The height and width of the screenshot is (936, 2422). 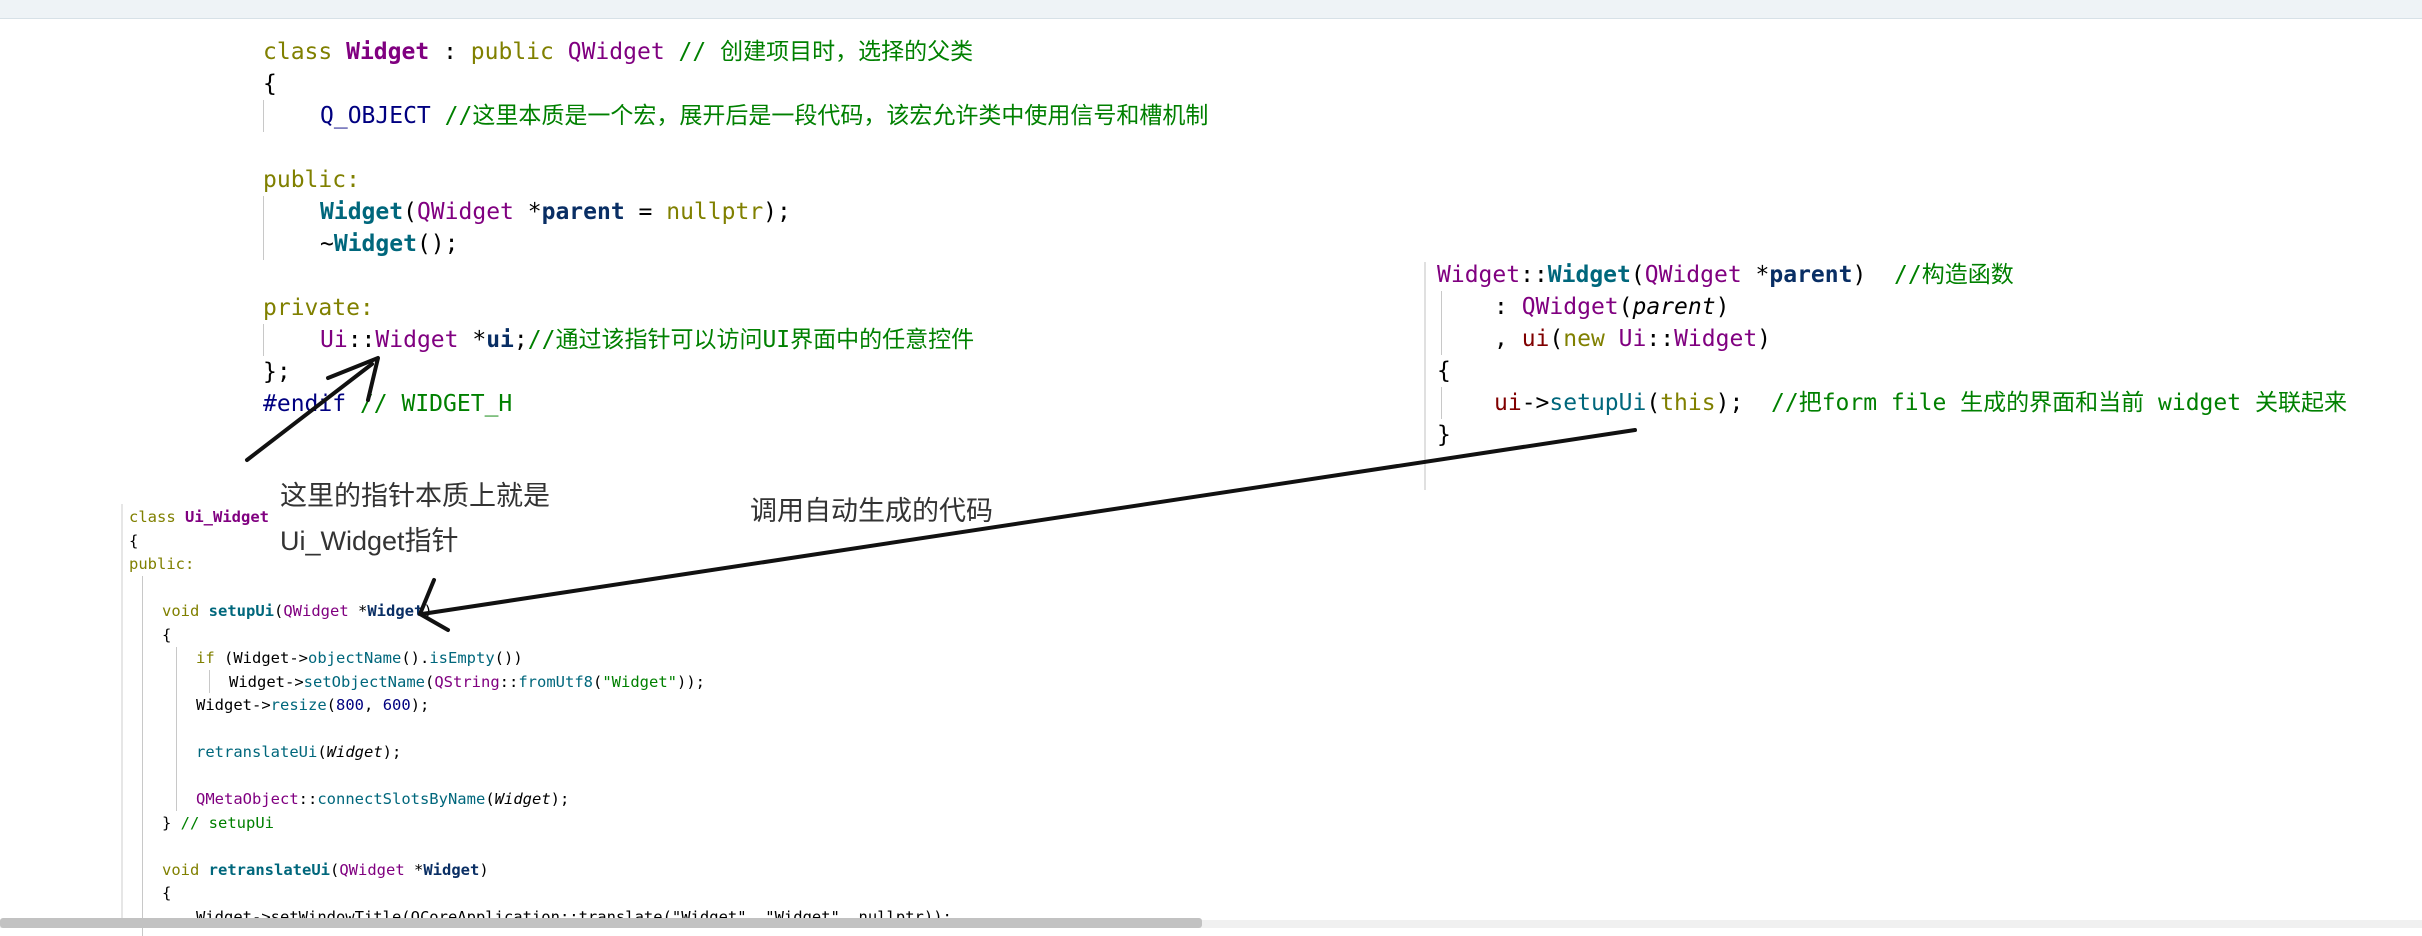 I want to click on call-arrow-head, so click(x=434, y=605).